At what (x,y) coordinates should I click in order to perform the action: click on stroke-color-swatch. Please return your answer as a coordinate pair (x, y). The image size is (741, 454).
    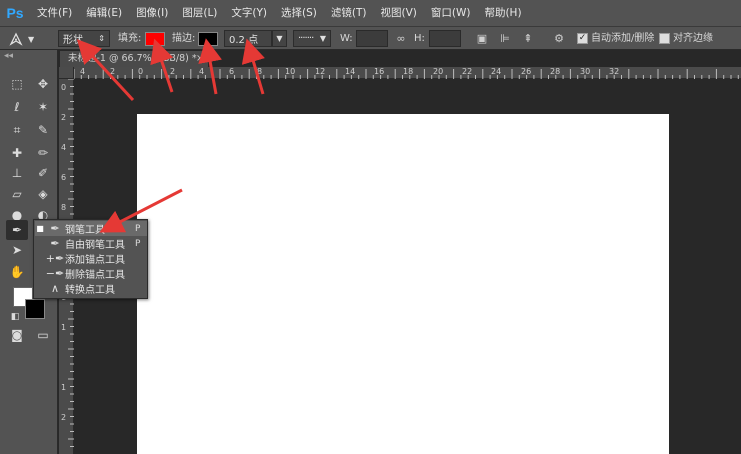
    Looking at the image, I should click on (208, 39).